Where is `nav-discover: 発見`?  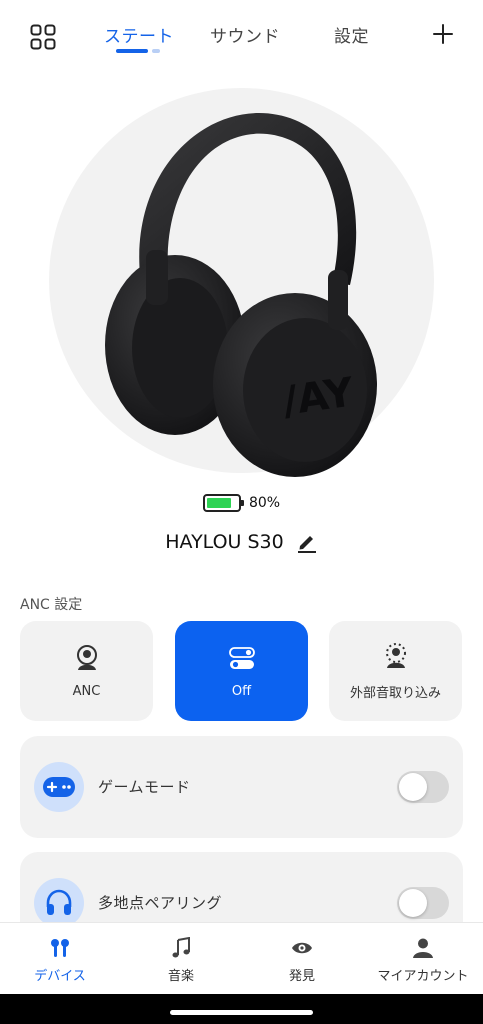
nav-discover: 発見 is located at coordinates (302, 959).